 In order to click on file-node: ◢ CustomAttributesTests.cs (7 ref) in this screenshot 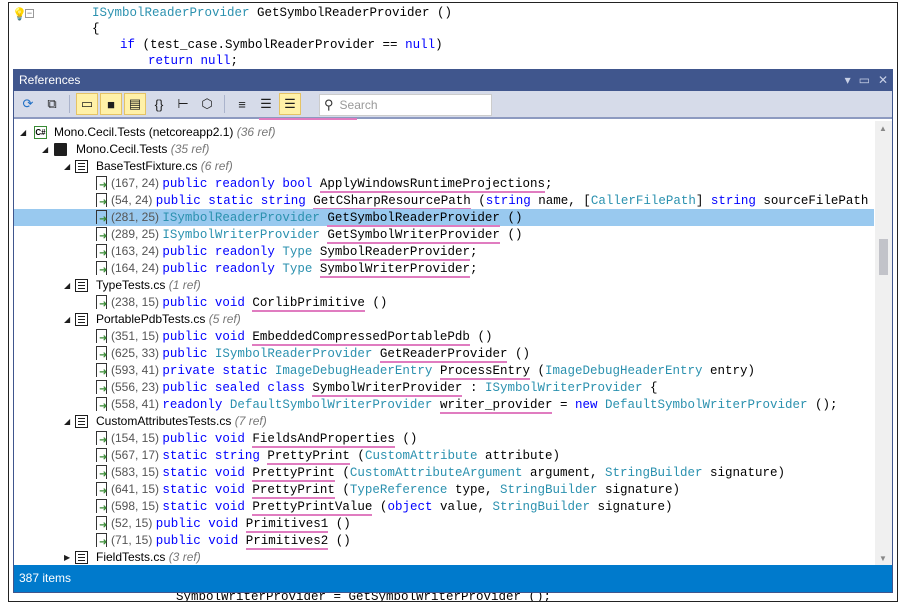, I will do `click(444, 421)`.